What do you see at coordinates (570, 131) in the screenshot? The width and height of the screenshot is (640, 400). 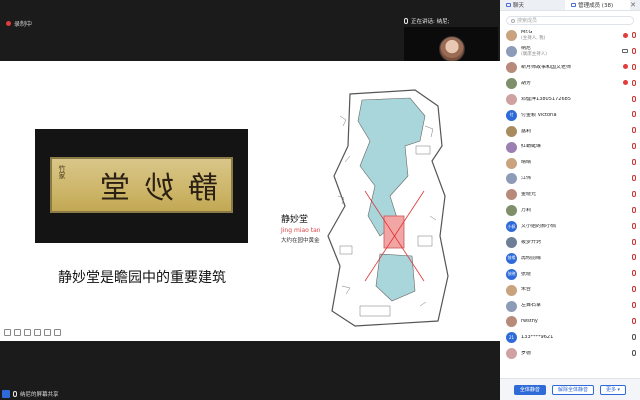 I see `member-row: 露莉` at bounding box center [570, 131].